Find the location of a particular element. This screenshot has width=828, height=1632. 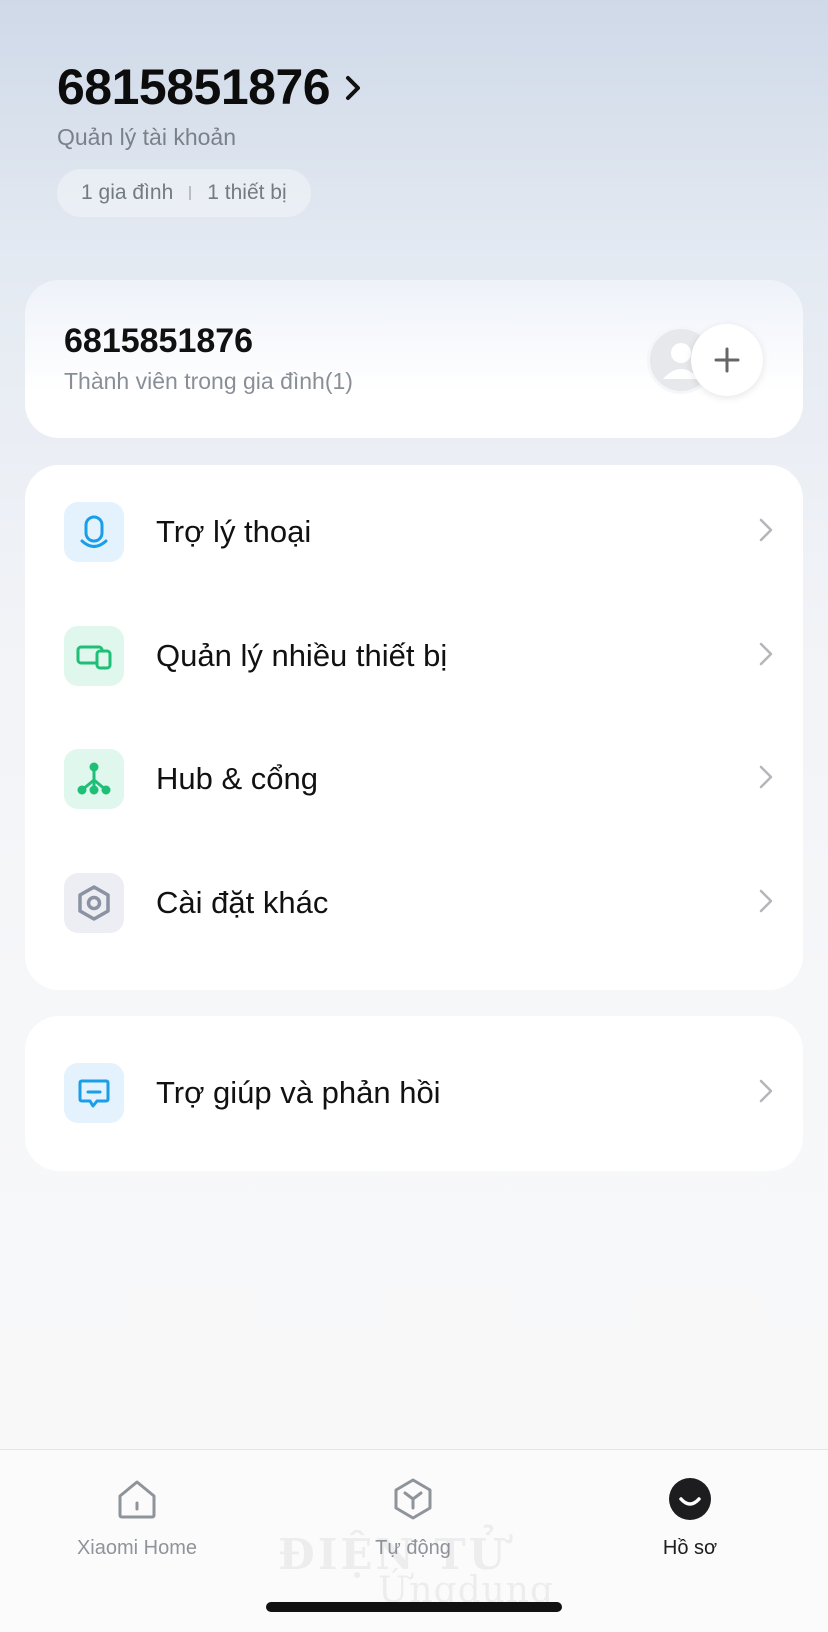

profile-icon is located at coordinates (690, 1499).